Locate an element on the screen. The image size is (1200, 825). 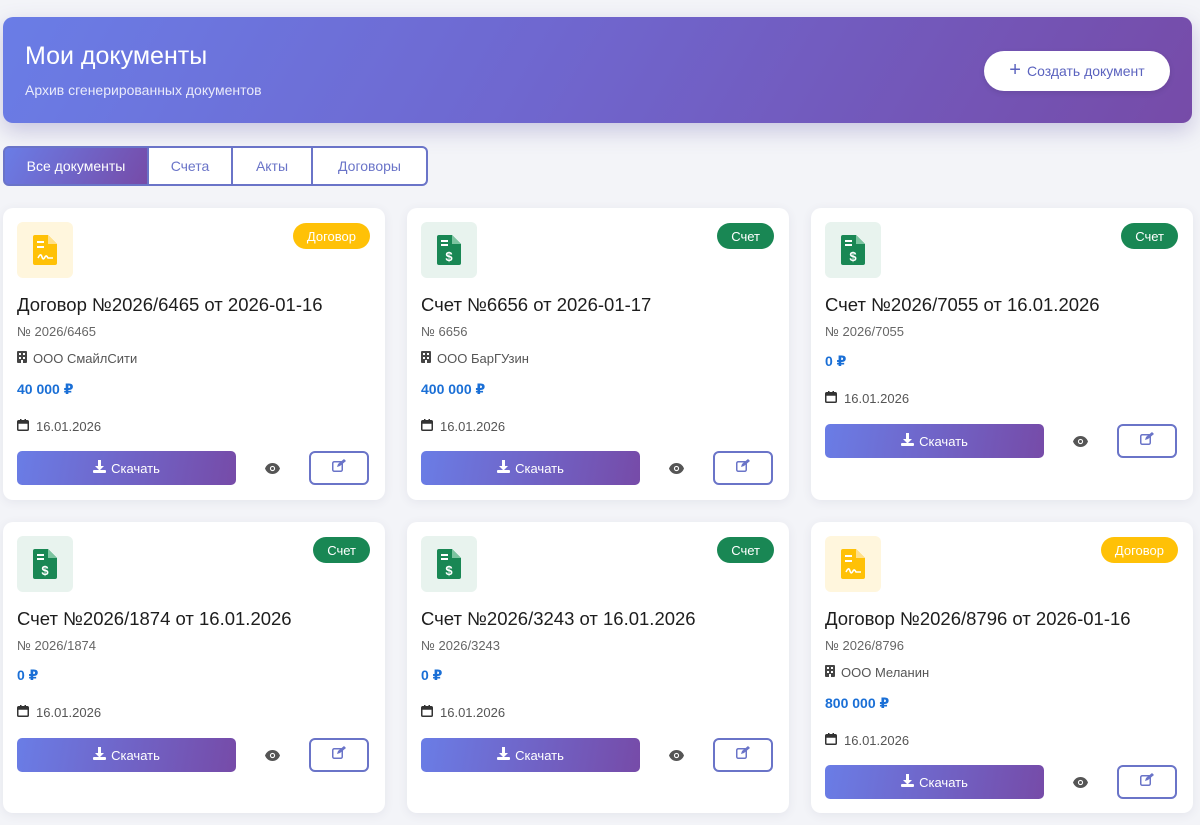
document-title: Счет №2026/3243 от 16.01.2026 is located at coordinates (558, 618).